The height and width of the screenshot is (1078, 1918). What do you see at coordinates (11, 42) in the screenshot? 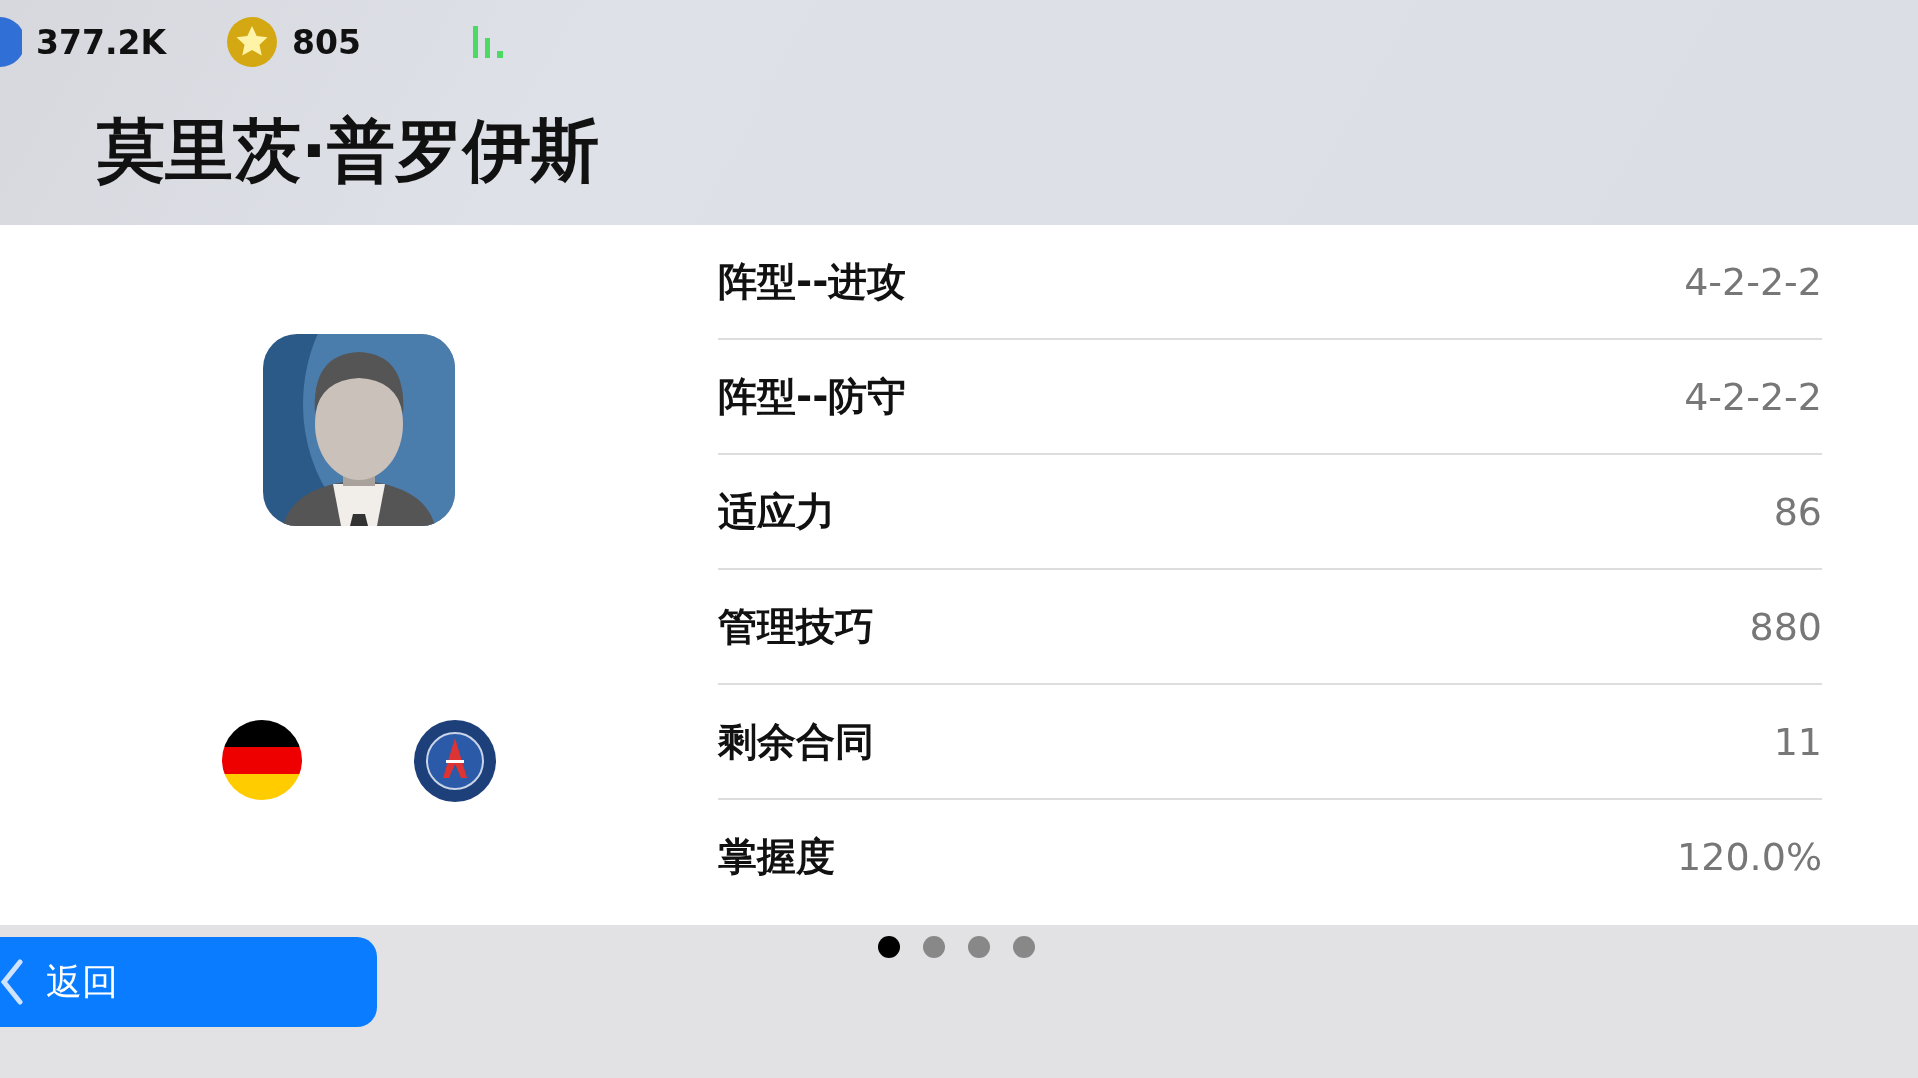
I see `coin-icon` at bounding box center [11, 42].